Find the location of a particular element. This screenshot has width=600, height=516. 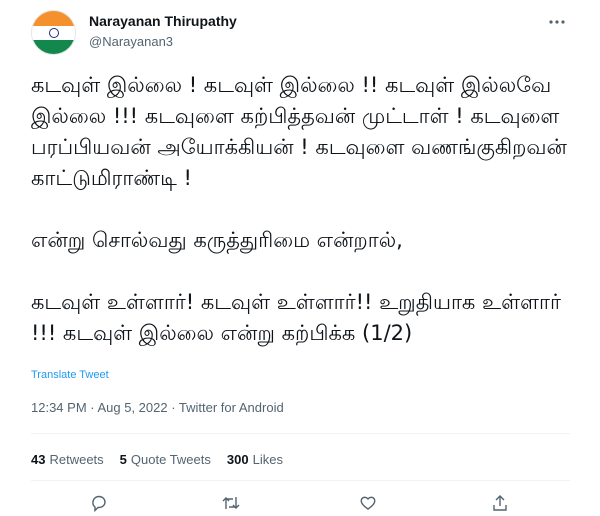

like-glyph is located at coordinates (368, 503).